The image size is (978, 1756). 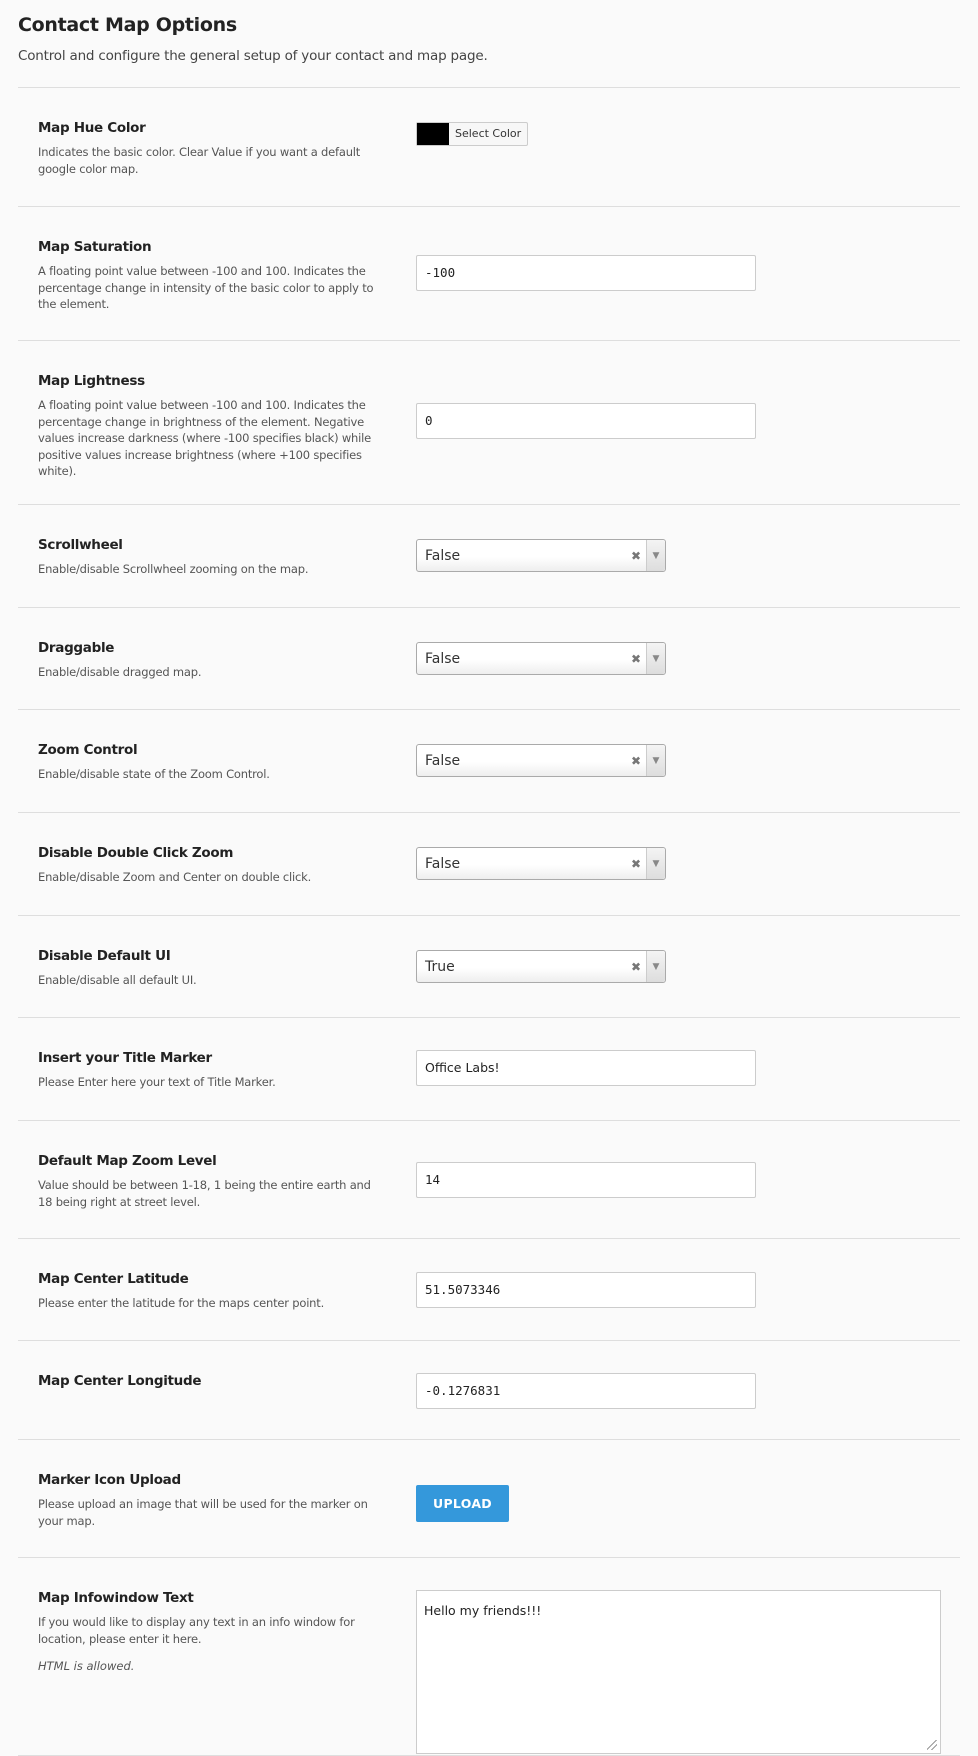 I want to click on field-label: Scrollwheel, so click(x=80, y=545).